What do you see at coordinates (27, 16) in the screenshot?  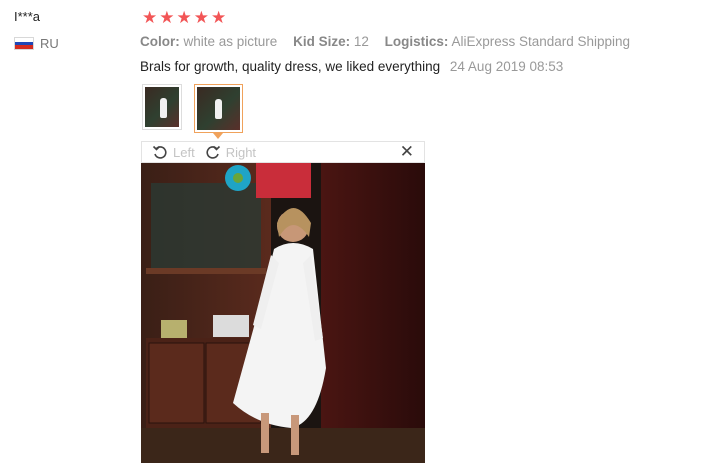 I see `reviewer-name: I***a` at bounding box center [27, 16].